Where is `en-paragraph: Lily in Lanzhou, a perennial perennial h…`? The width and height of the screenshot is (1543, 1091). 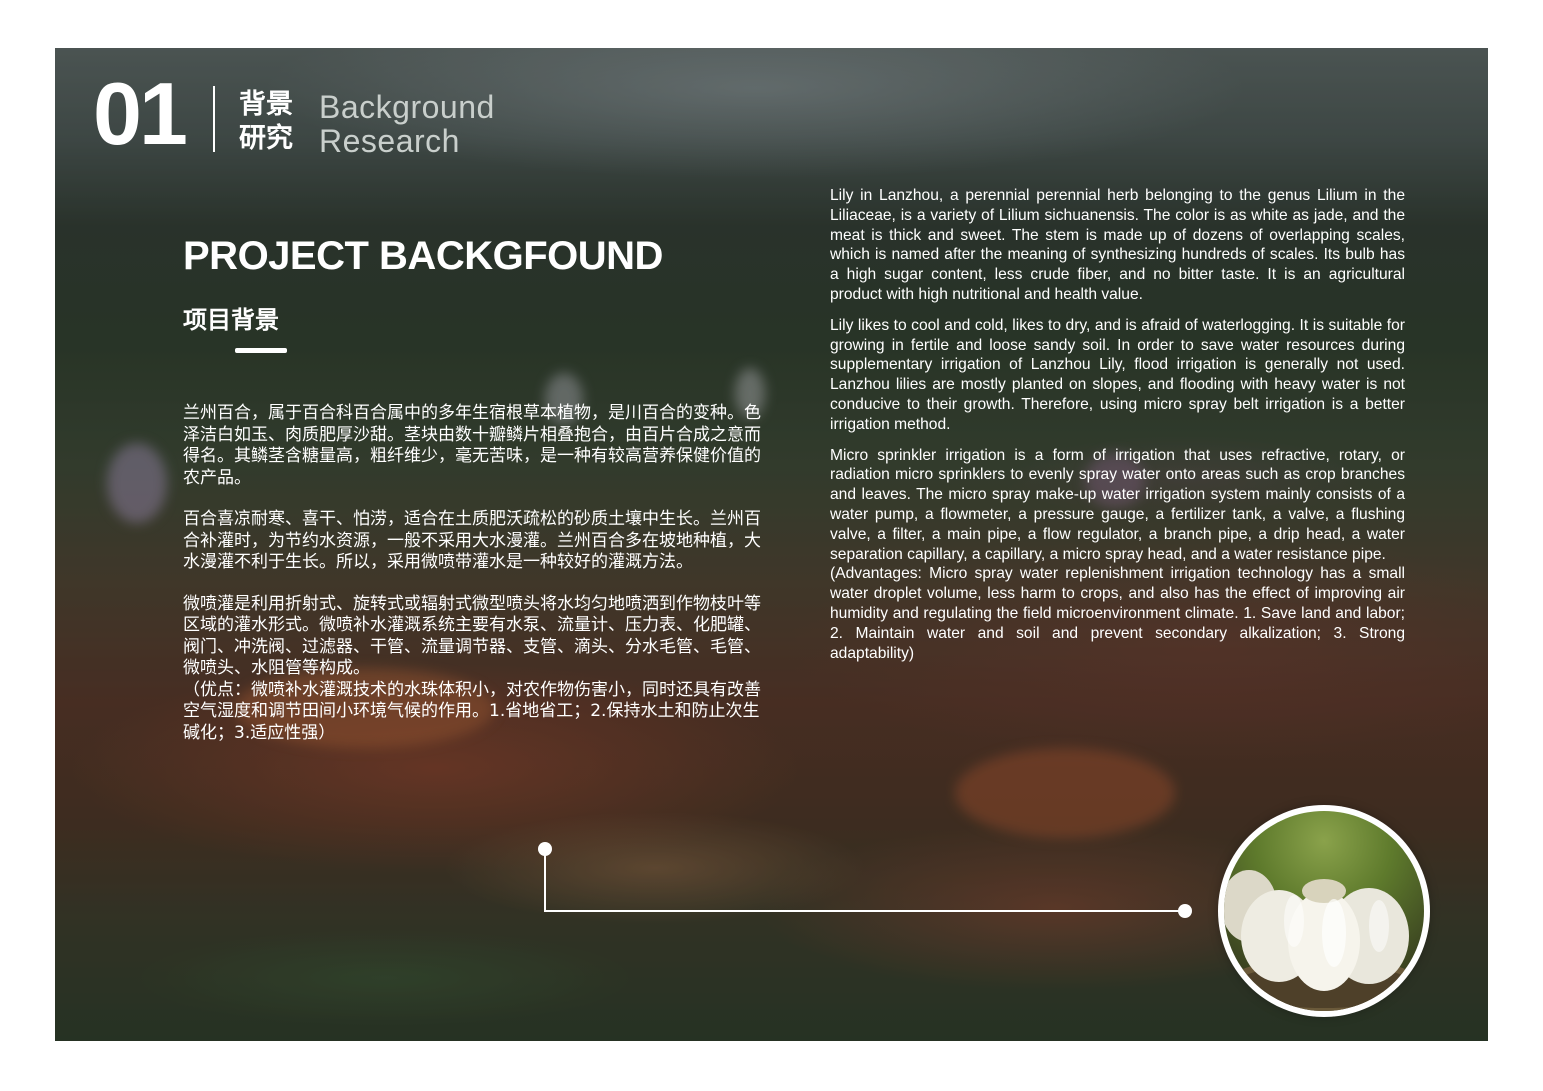
en-paragraph: Lily in Lanzhou, a perennial perennial h… is located at coordinates (1117, 245).